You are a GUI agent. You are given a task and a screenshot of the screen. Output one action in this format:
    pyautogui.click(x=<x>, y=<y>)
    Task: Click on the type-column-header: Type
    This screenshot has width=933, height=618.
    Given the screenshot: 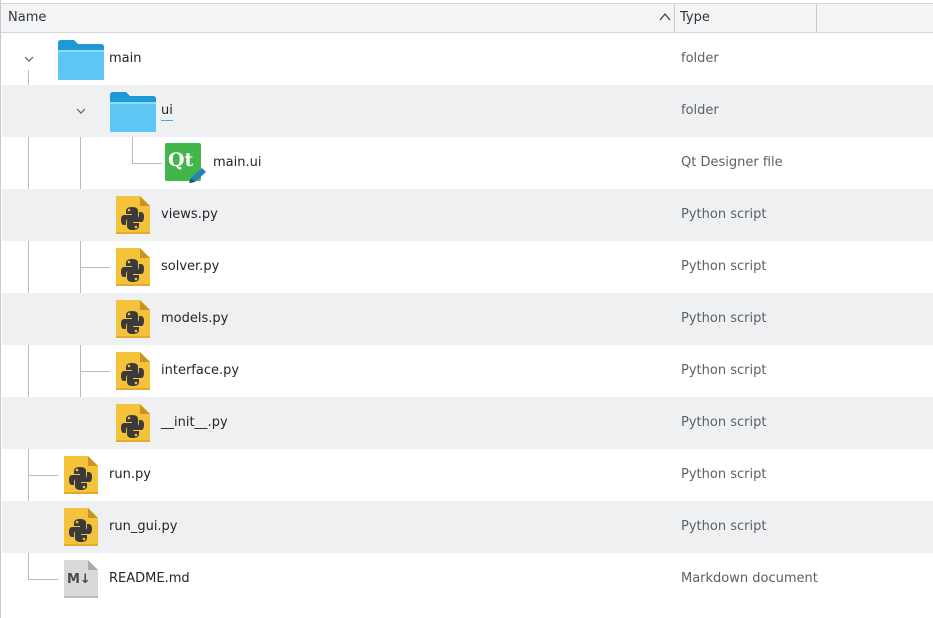 What is the action you would take?
    pyautogui.click(x=695, y=18)
    